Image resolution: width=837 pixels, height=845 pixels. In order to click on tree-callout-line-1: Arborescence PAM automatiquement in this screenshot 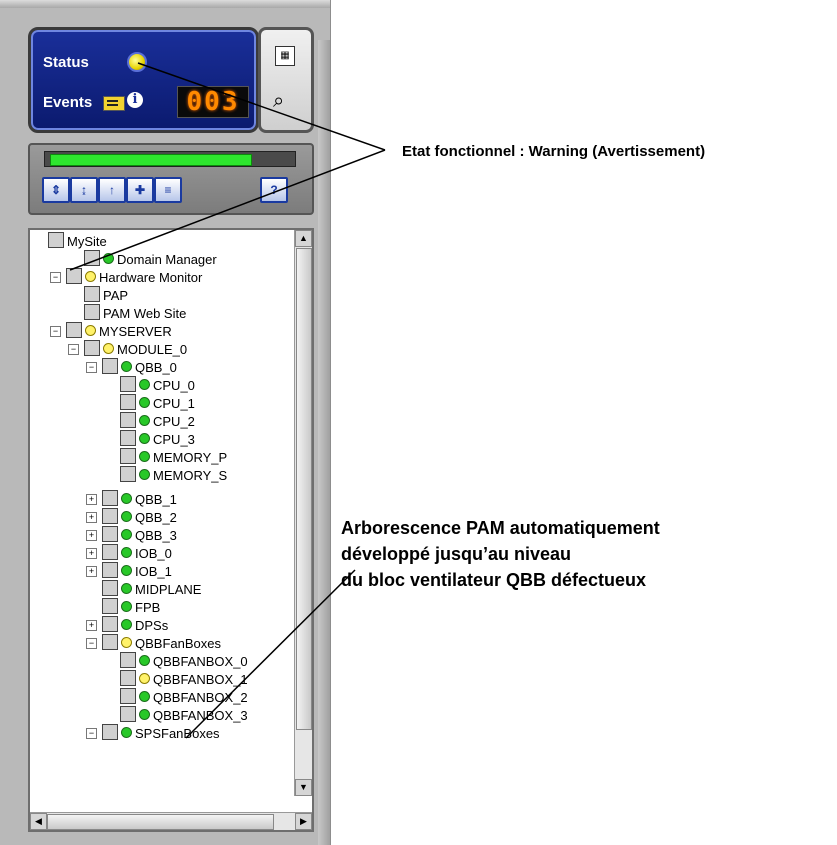, I will do `click(500, 528)`.